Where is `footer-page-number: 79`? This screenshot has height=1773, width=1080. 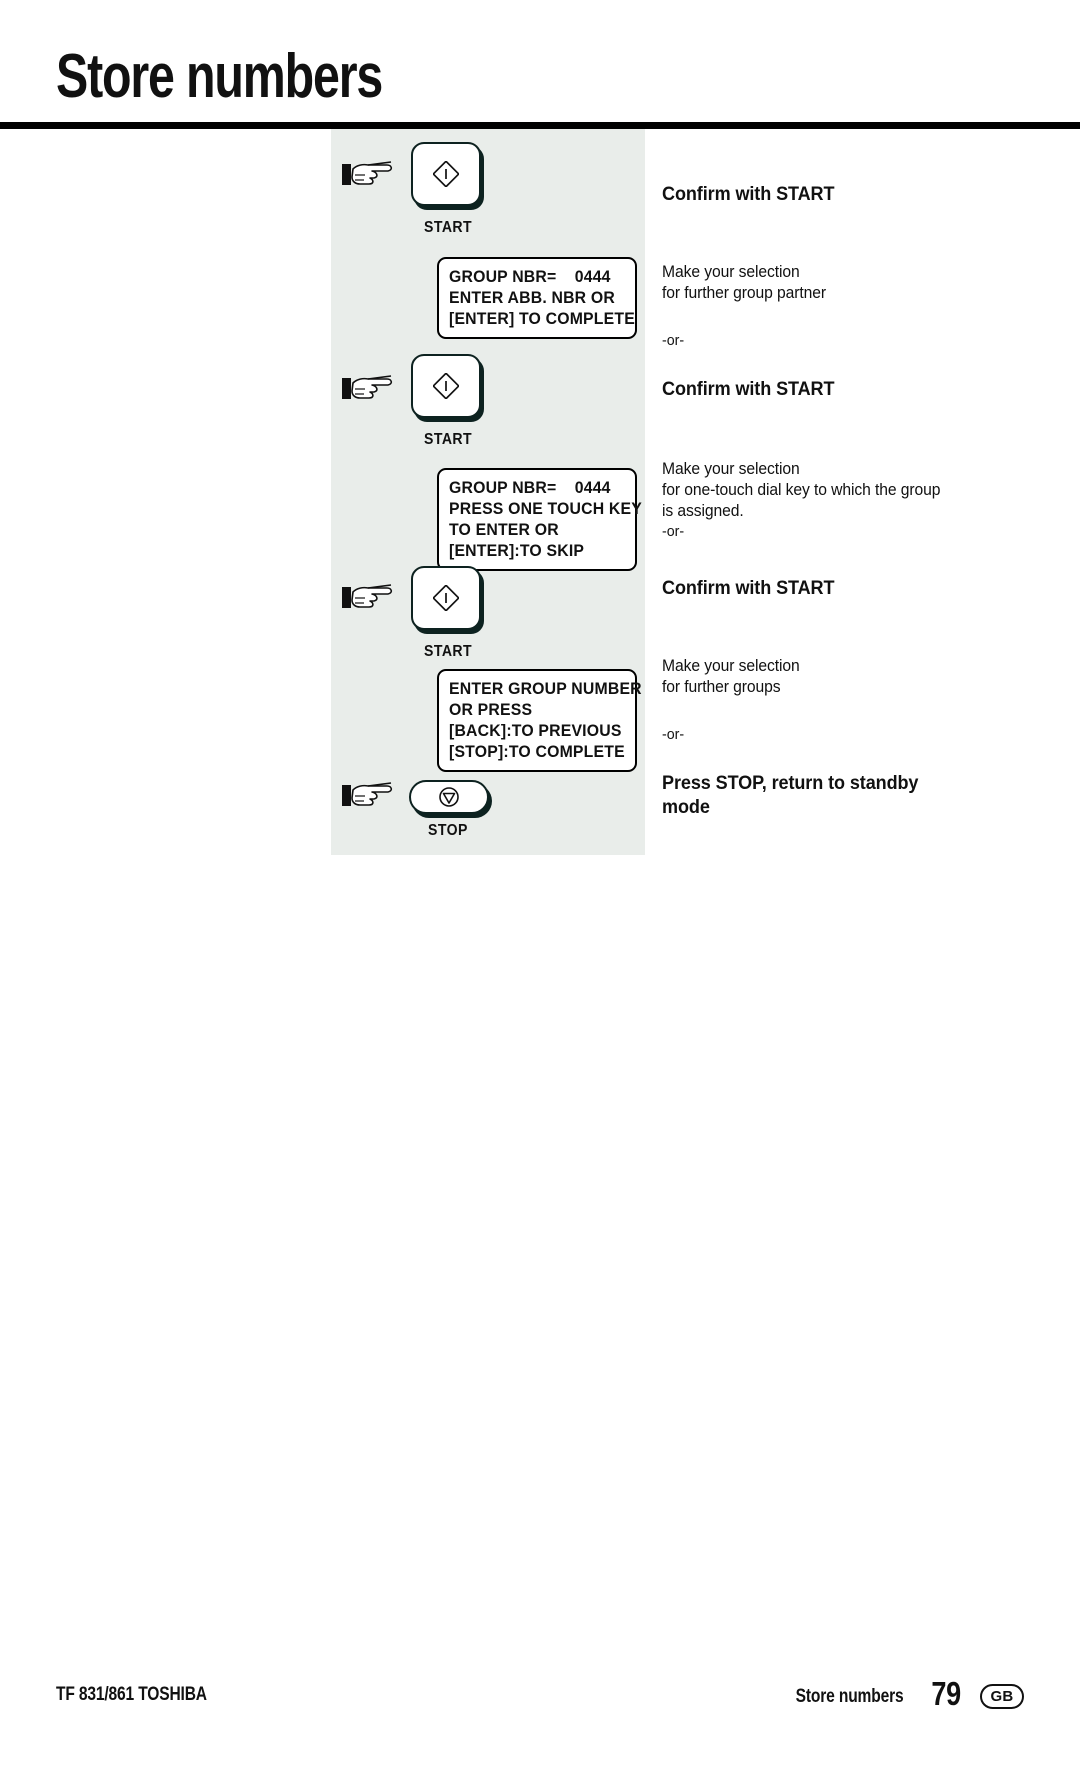 footer-page-number: 79 is located at coordinates (946, 1693).